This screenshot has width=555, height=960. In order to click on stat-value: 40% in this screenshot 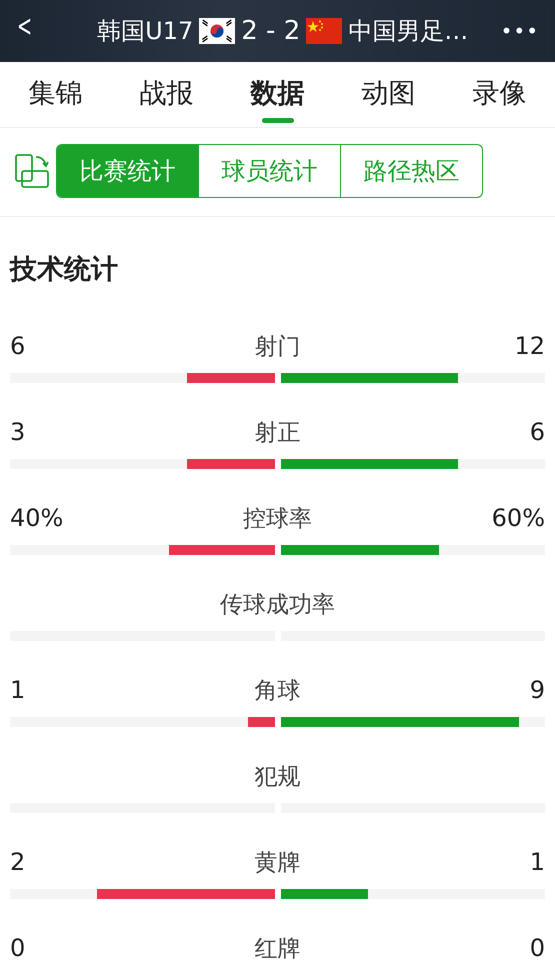, I will do `click(37, 518)`.